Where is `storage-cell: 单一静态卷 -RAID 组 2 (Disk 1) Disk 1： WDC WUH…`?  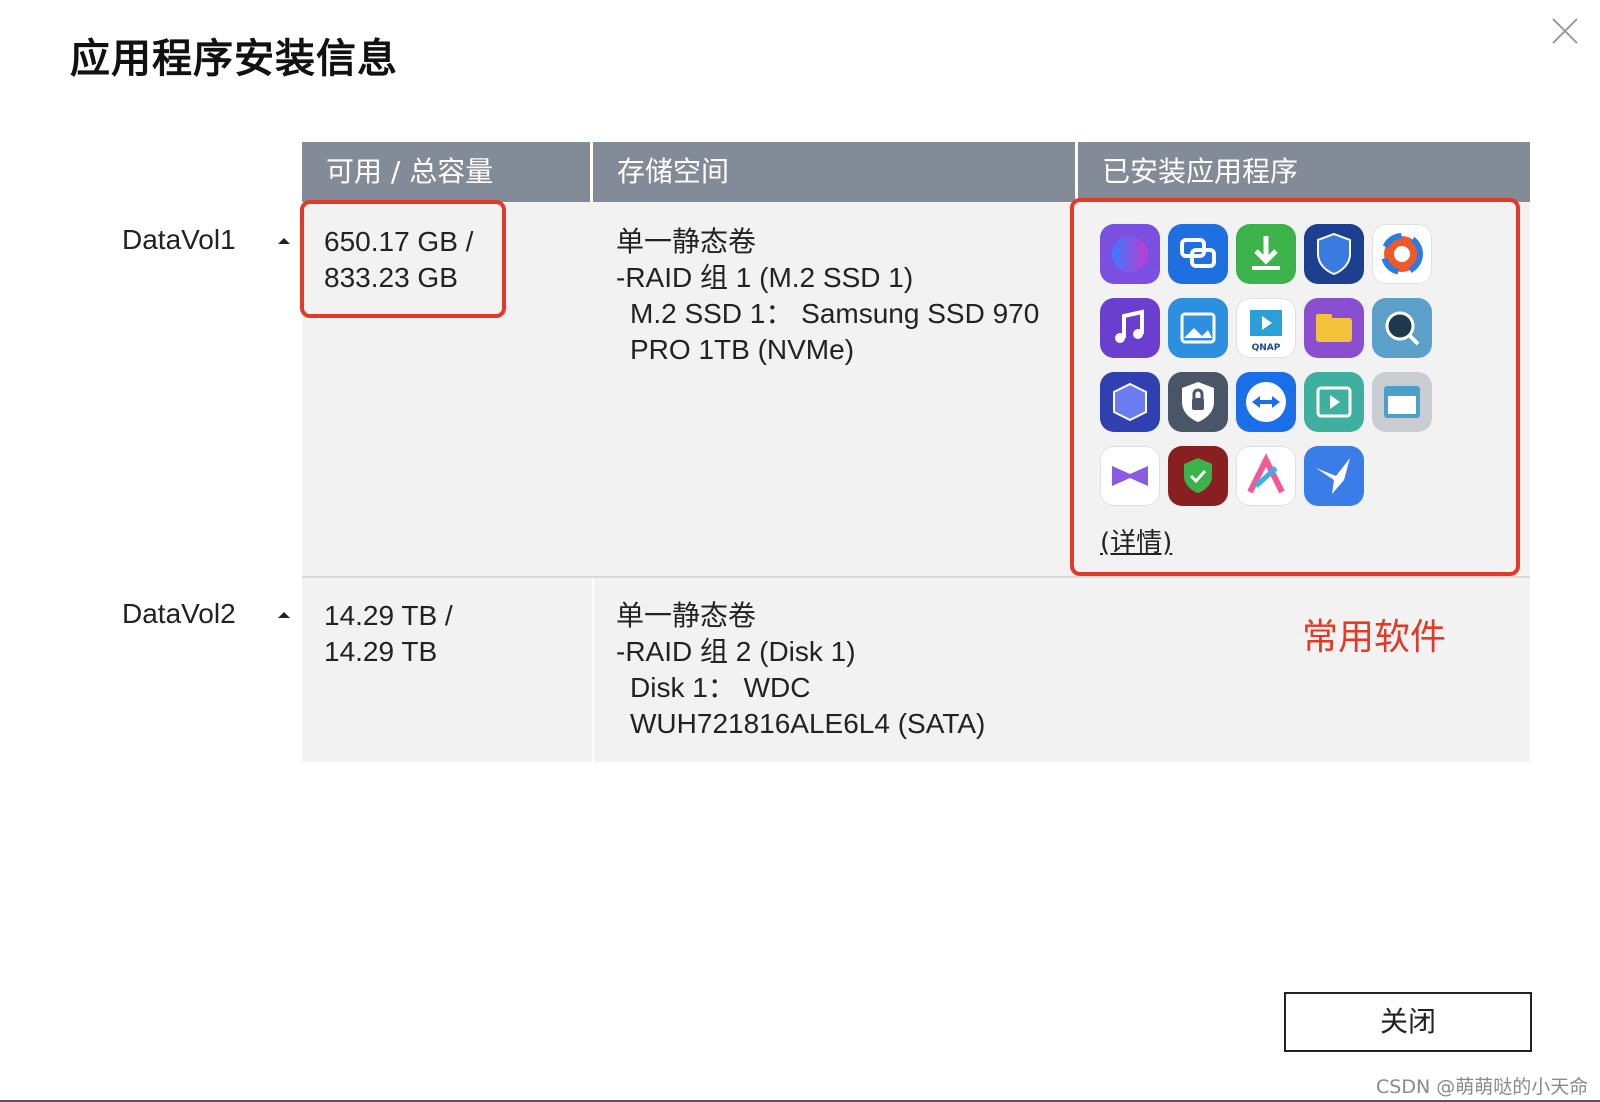
storage-cell: 单一静态卷 -RAID 组 2 (Disk 1) Disk 1： WDC WUH… is located at coordinates (800, 670).